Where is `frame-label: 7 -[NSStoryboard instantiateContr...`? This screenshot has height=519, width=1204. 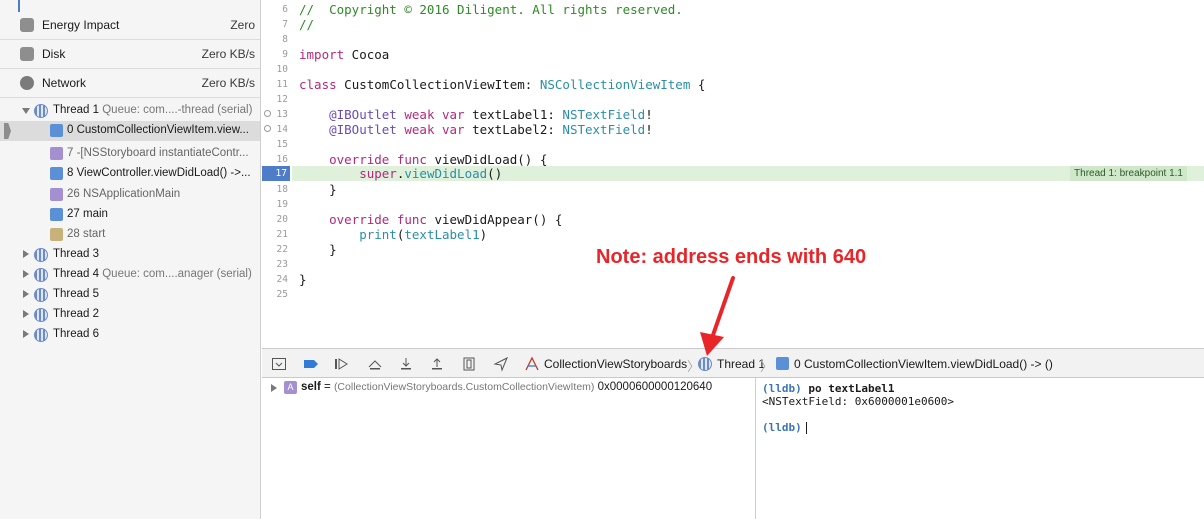 frame-label: 7 -[NSStoryboard instantiateContr... is located at coordinates (158, 153).